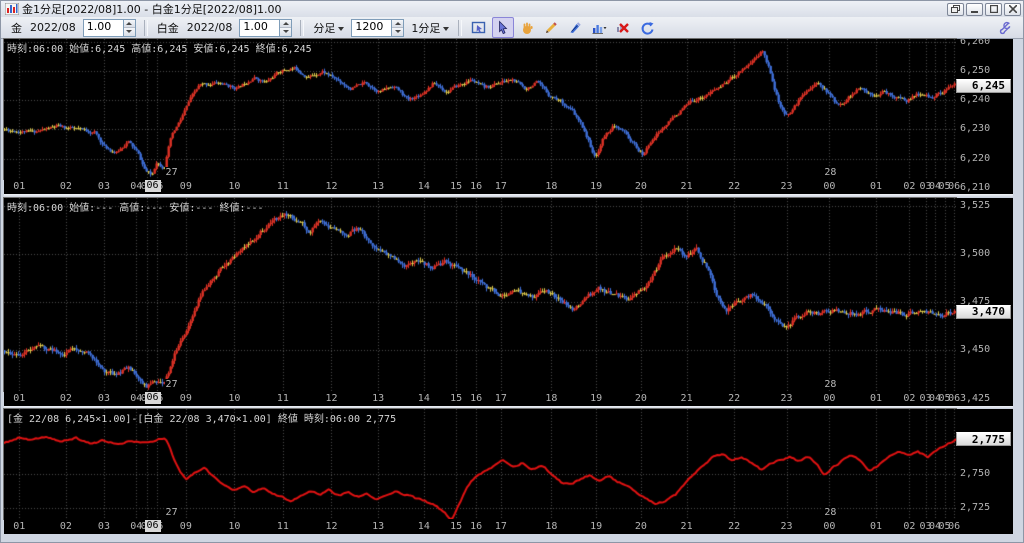  What do you see at coordinates (508, 538) in the screenshot?
I see `frame-bottom` at bounding box center [508, 538].